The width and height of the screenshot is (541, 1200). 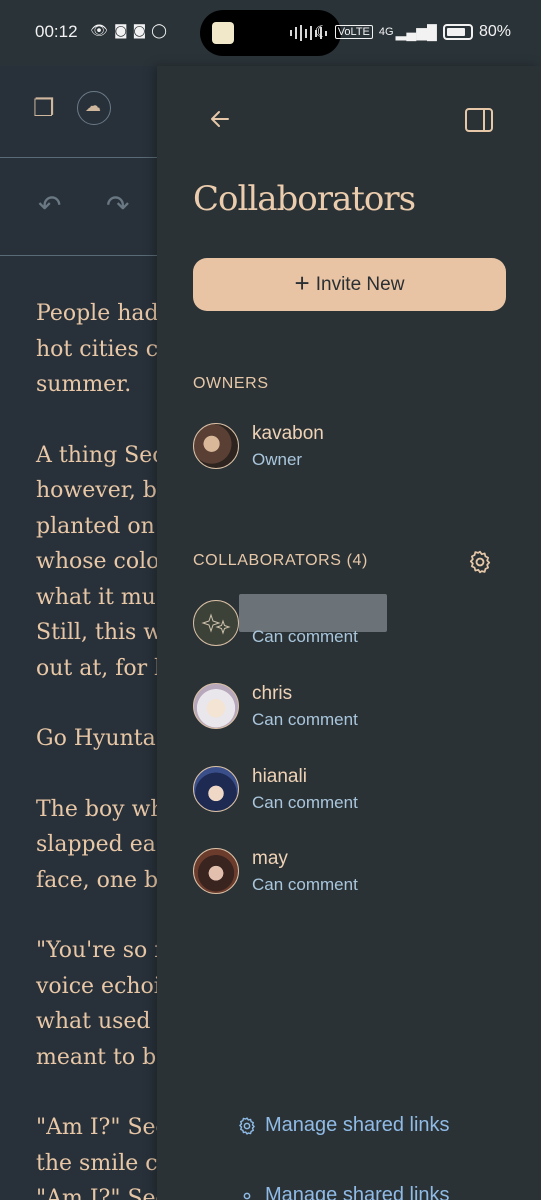 What do you see at coordinates (159, 31) in the screenshot?
I see `chat-bubble-icon: ◯` at bounding box center [159, 31].